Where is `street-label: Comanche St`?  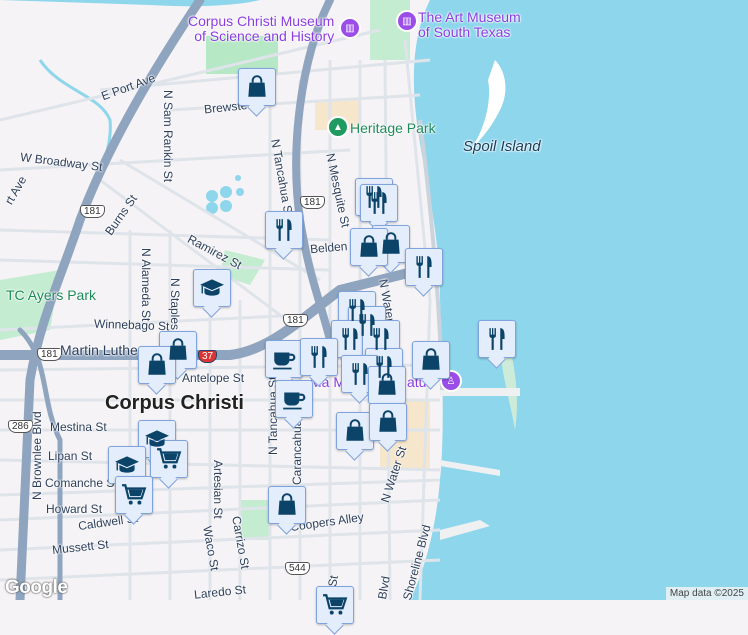
street-label: Comanche St is located at coordinates (81, 483).